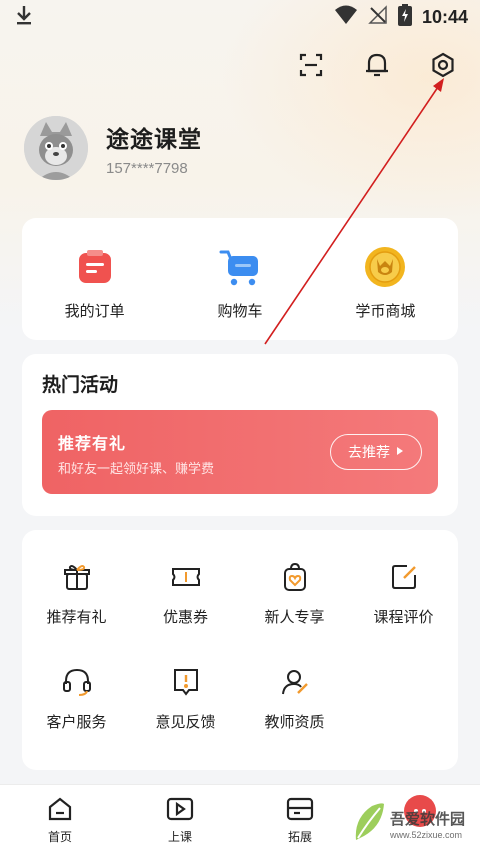 The width and height of the screenshot is (480, 853). Describe the element at coordinates (295, 577) in the screenshot. I see `newcomer-bag-icon` at that location.